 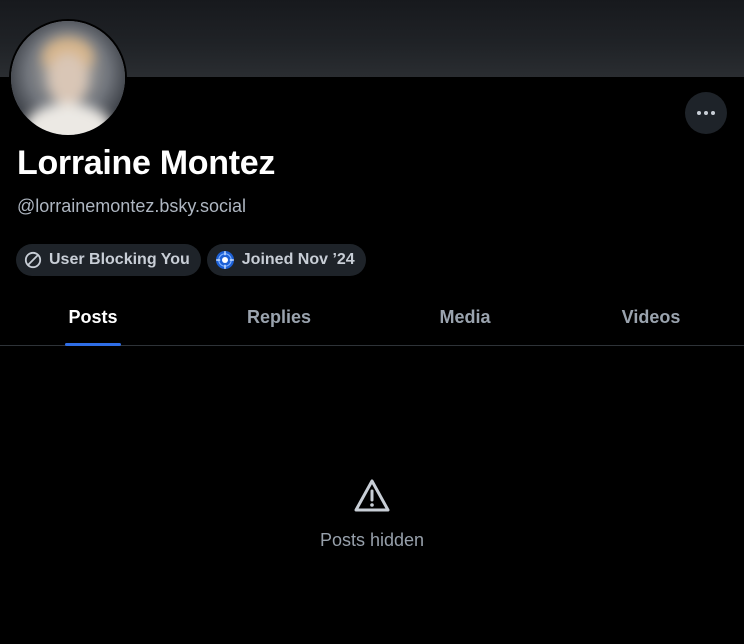 I want to click on more-options-button, so click(x=706, y=113).